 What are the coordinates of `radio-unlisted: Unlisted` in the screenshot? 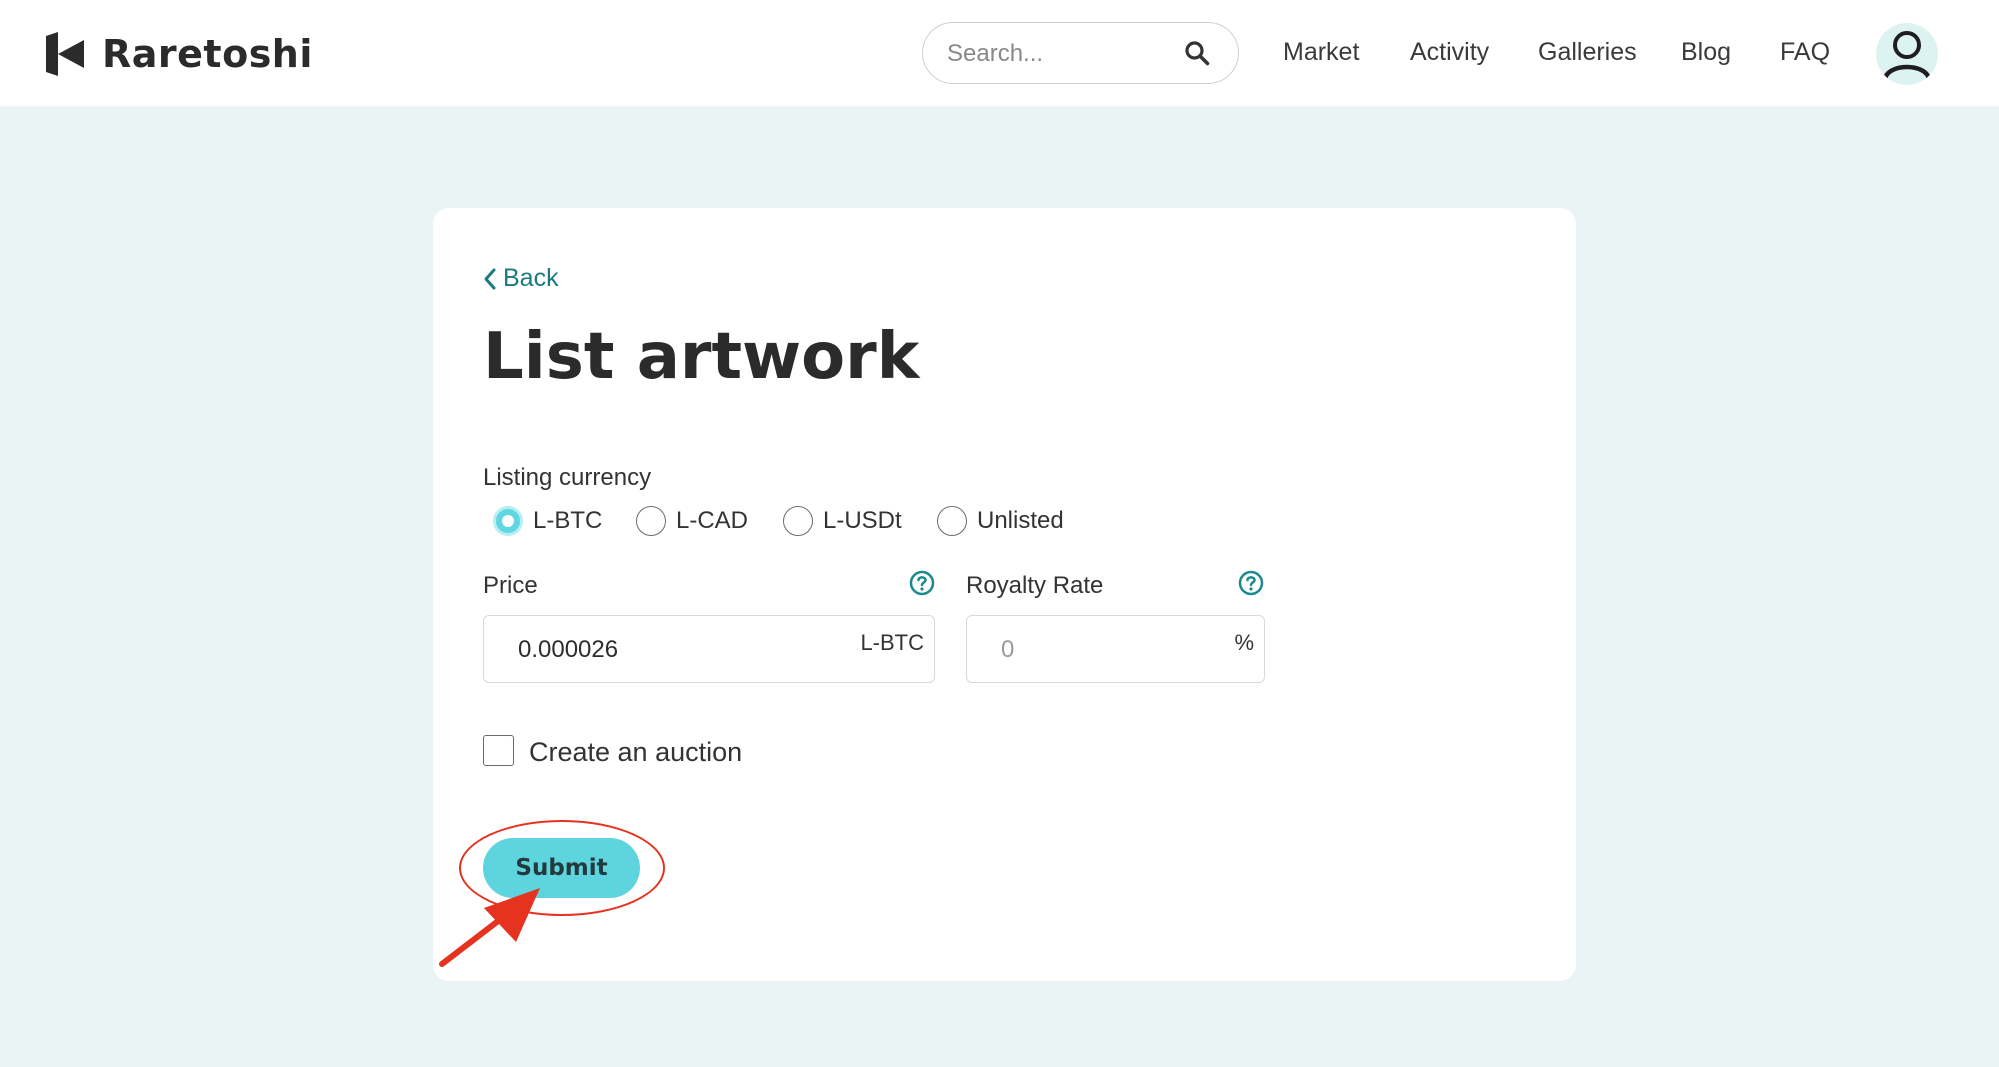 It's located at (1000, 521).